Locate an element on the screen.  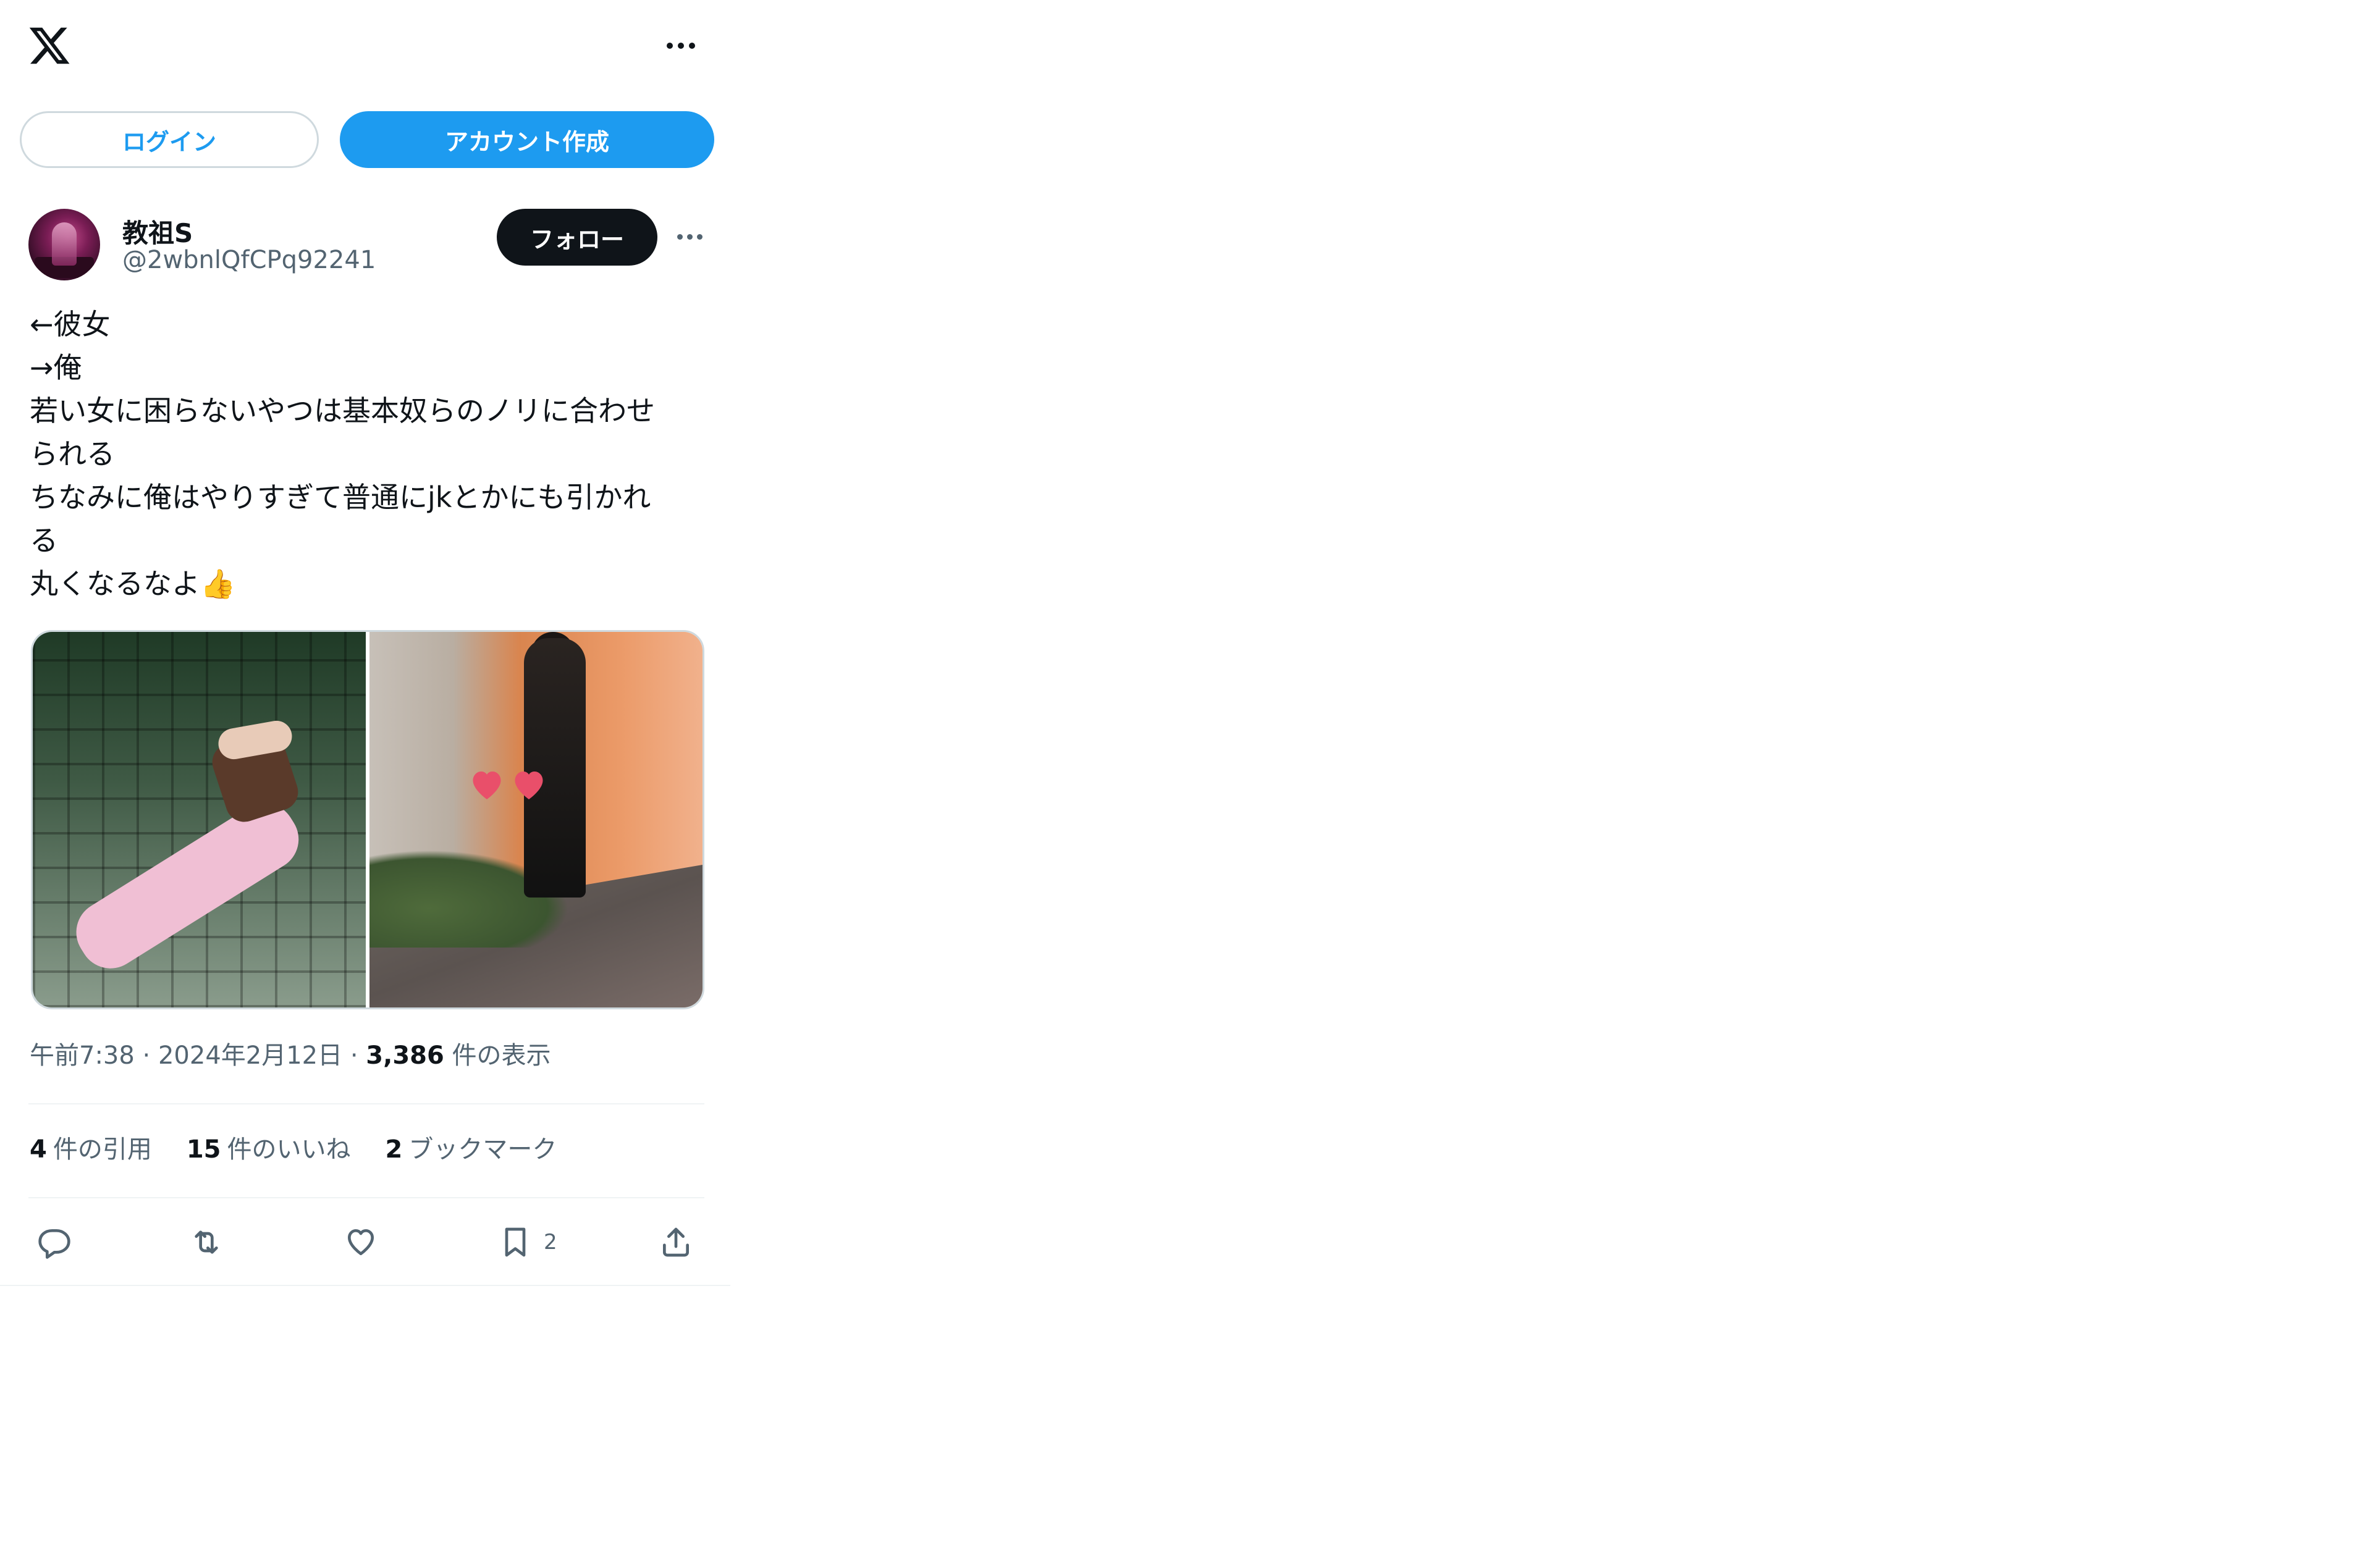
reply-button is located at coordinates (55, 1242).